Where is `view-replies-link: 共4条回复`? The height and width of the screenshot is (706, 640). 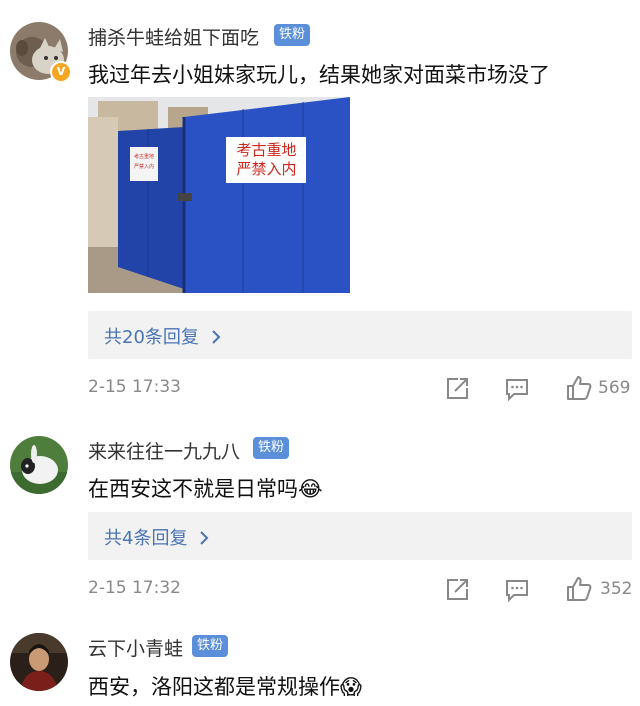 view-replies-link: 共4条回复 is located at coordinates (156, 537).